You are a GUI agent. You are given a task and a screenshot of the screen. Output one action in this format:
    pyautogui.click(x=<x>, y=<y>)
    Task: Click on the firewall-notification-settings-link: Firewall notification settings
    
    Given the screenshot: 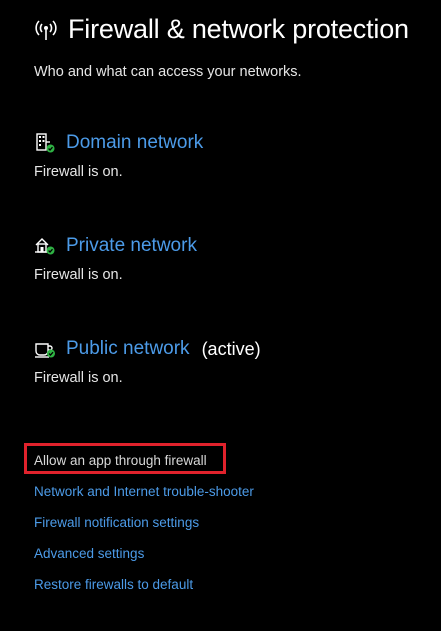 What is the action you would take?
    pyautogui.click(x=144, y=529)
    